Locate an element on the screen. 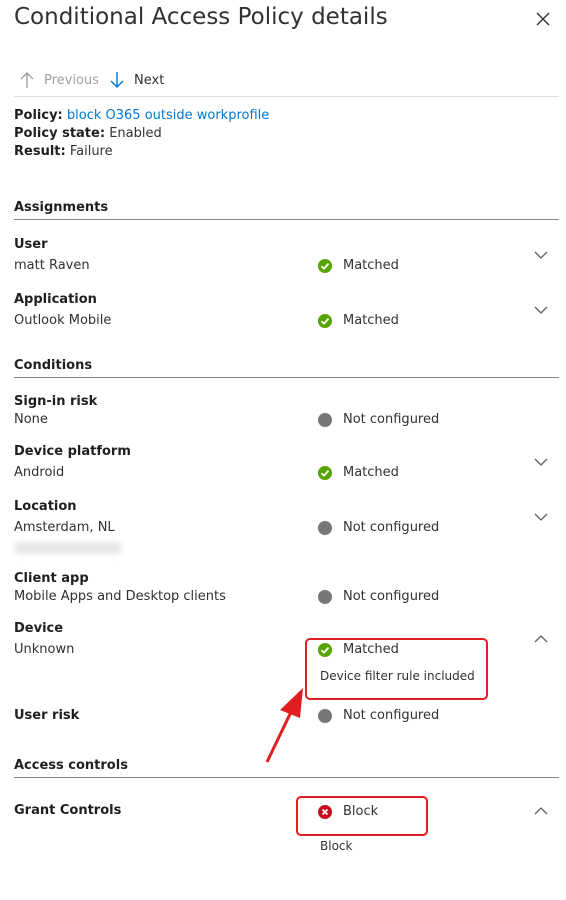  policy-state-line: Policy state: Enabled is located at coordinates (88, 134).